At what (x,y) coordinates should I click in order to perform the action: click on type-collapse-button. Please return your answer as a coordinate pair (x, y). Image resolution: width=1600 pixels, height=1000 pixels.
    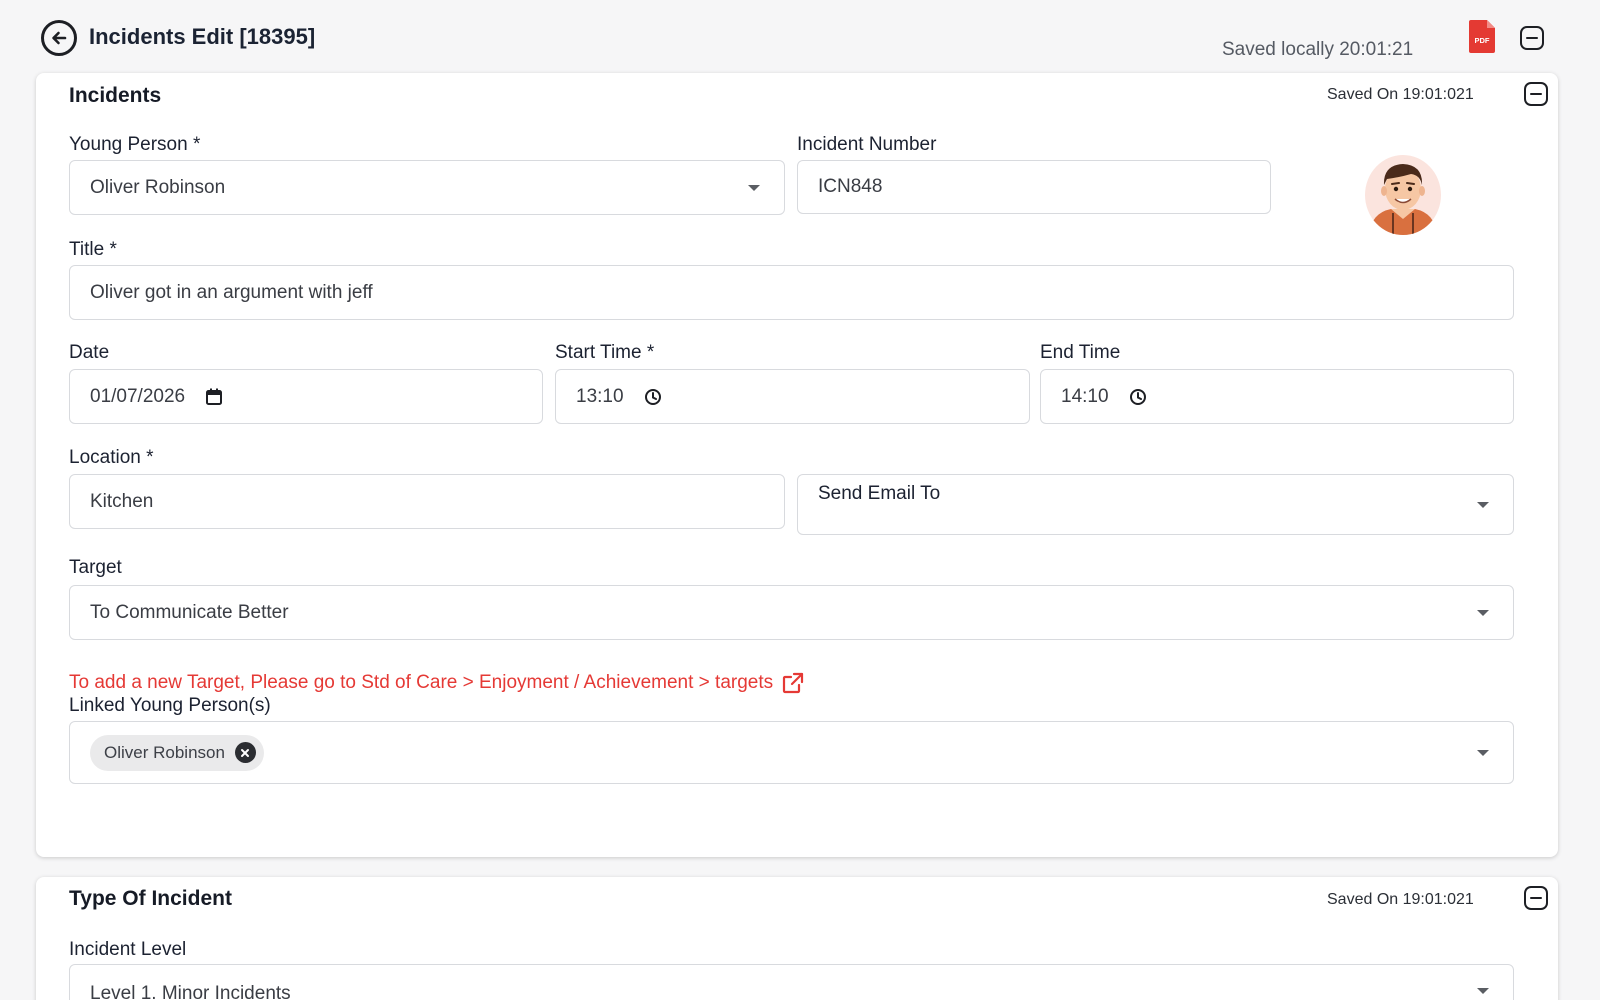
    Looking at the image, I should click on (1536, 898).